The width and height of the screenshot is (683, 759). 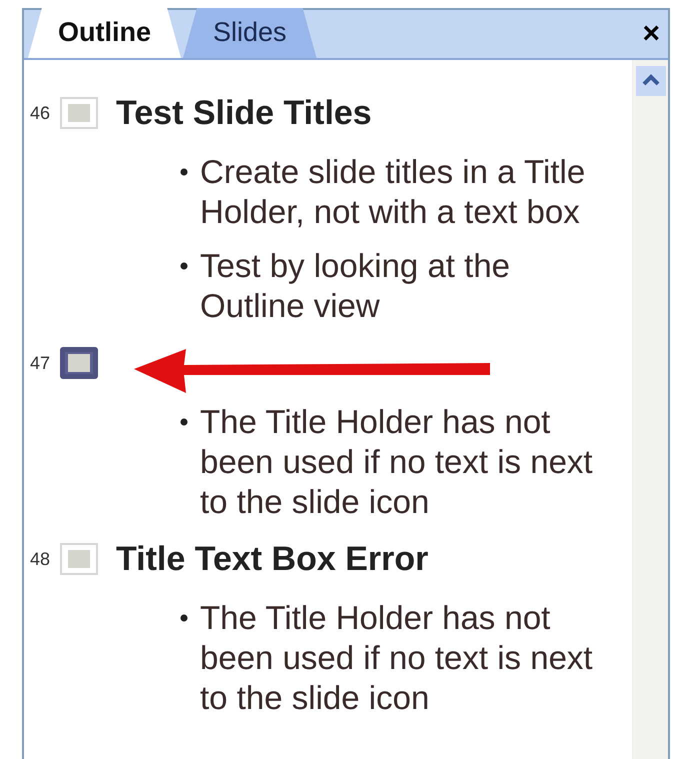 I want to click on slide-icon, so click(x=79, y=363).